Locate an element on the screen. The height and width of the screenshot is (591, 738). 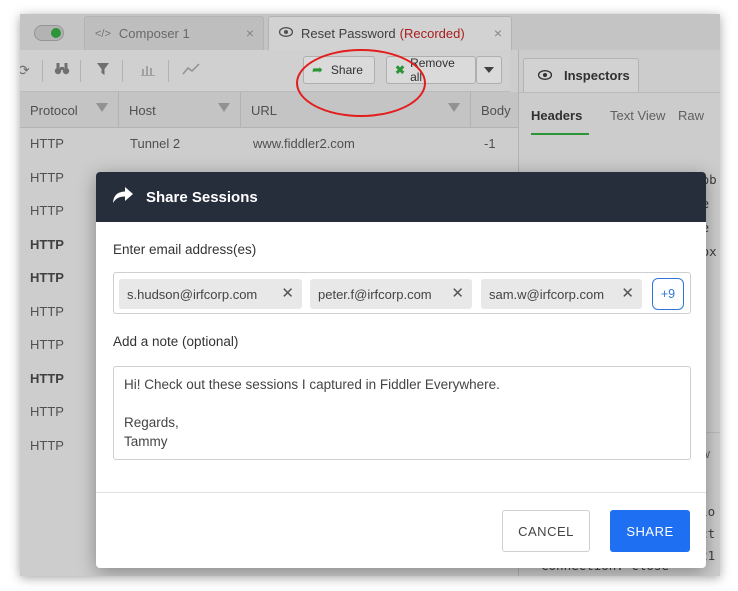
annotation-circle is located at coordinates (361, 83).